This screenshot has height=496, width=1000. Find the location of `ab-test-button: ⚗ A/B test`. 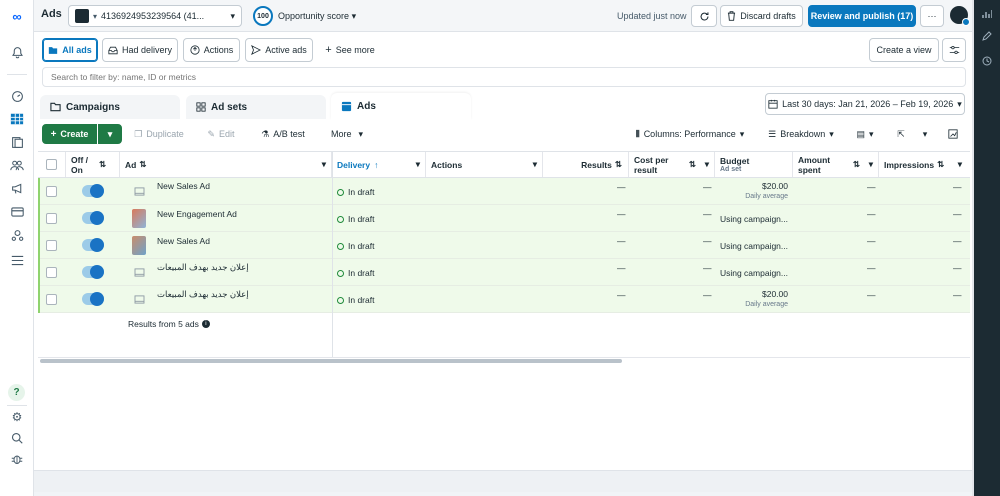

ab-test-button: ⚗ A/B test is located at coordinates (283, 134).